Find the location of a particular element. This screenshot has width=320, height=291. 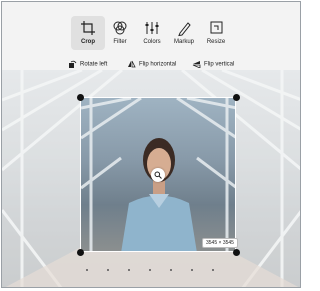

tool-markup-button: Markup is located at coordinates (184, 33).